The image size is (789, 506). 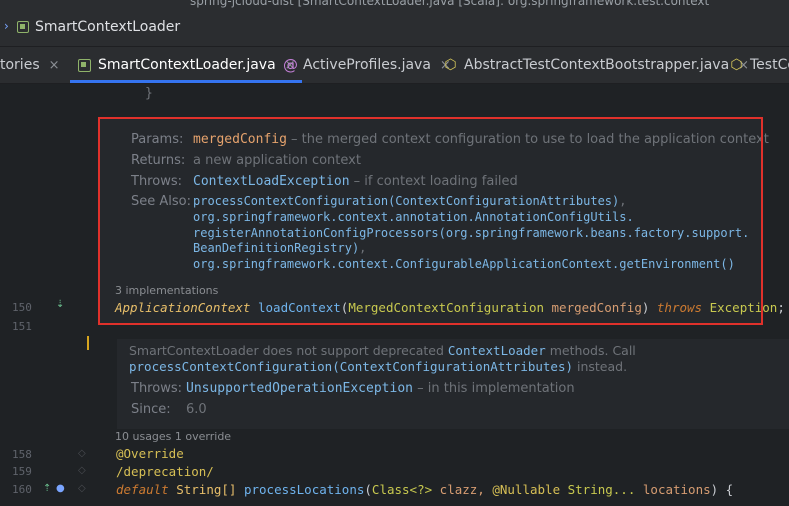 I want to click on tab-label: ActiveProfiles.java, so click(x=367, y=65).